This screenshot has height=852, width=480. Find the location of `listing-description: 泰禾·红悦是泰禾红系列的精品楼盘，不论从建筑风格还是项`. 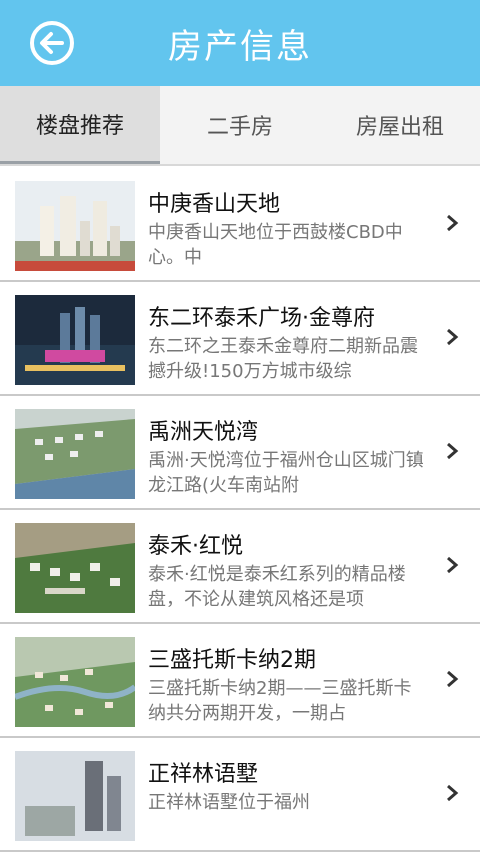

listing-description: 泰禾·红悦是泰禾红系列的精品楼盘，不论从建筑风格还是项 is located at coordinates (277, 587).